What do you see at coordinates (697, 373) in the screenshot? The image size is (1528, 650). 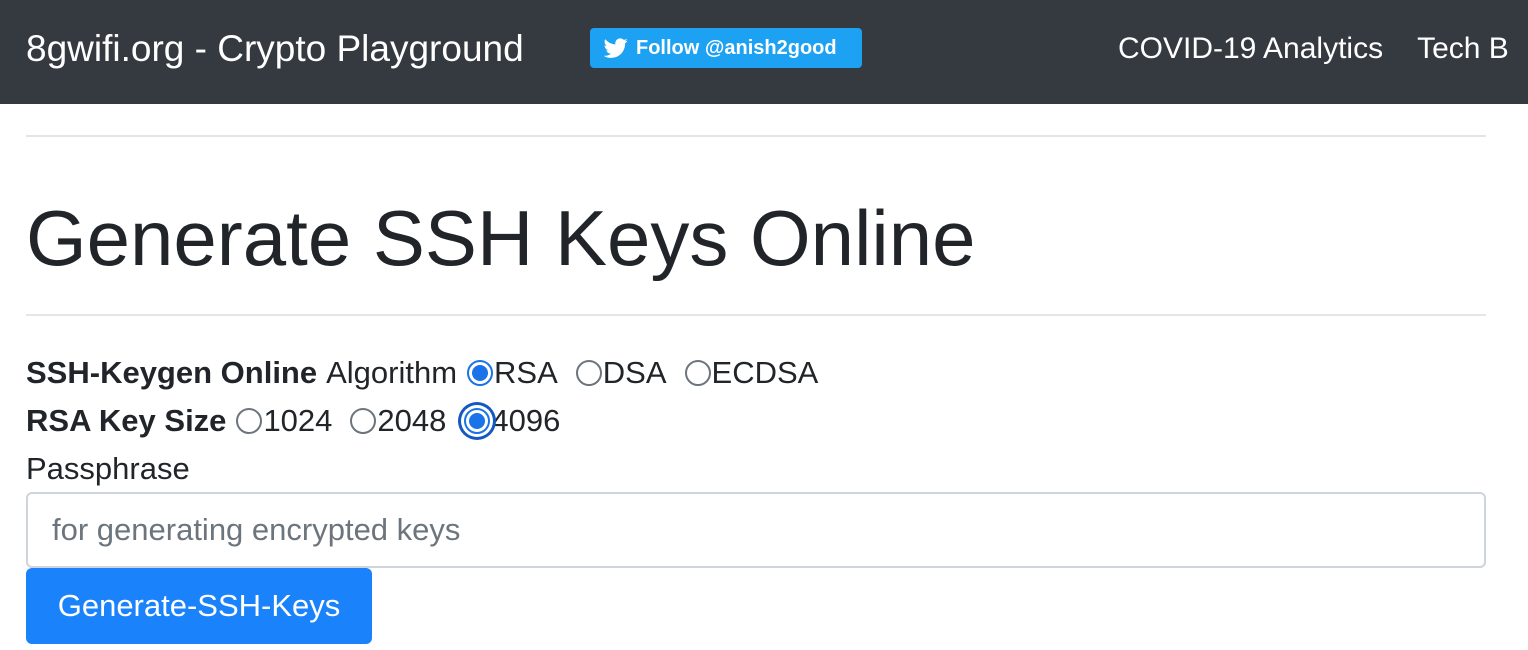 I see `radio-ecdsa` at bounding box center [697, 373].